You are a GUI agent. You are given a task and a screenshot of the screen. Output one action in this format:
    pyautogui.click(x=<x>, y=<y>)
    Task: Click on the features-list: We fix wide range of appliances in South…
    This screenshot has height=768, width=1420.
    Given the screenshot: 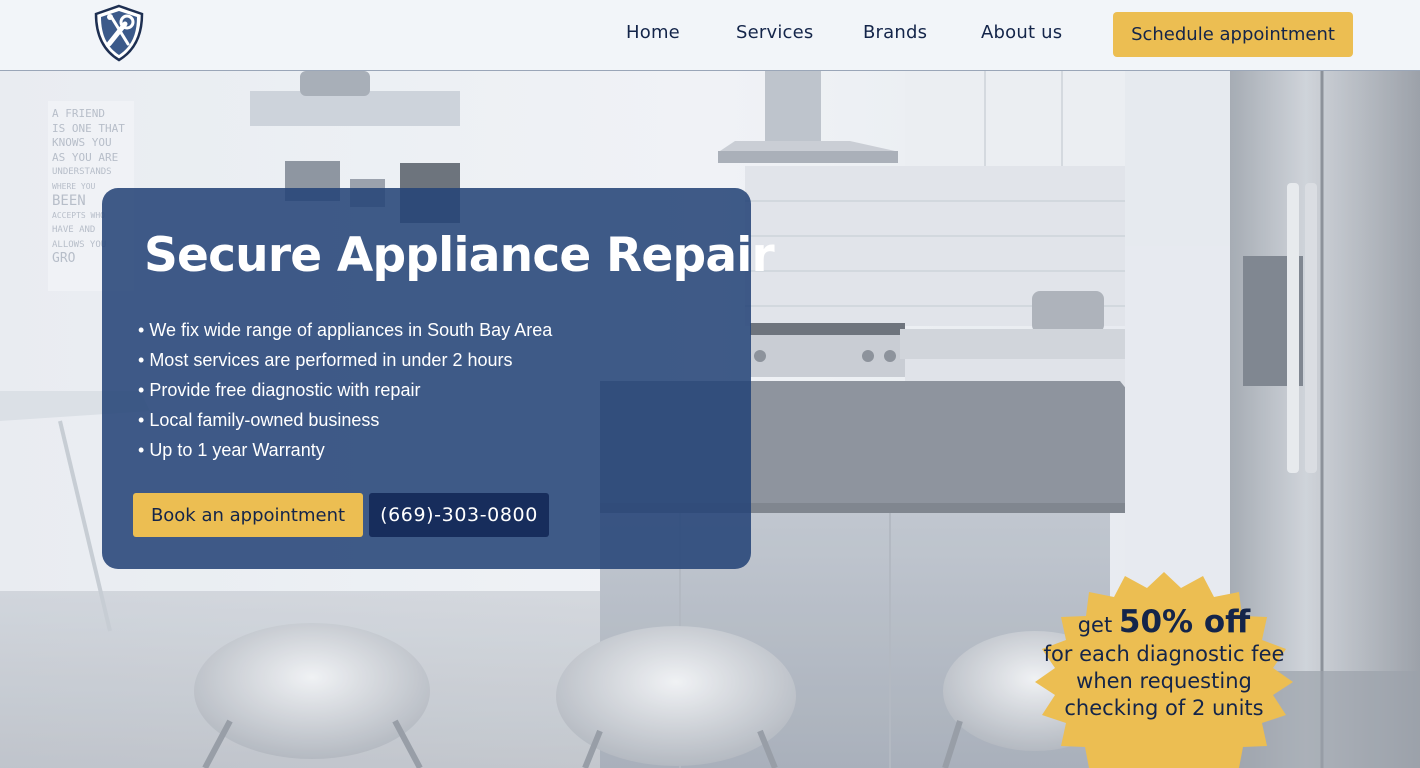 What is the action you would take?
    pyautogui.click(x=345, y=390)
    